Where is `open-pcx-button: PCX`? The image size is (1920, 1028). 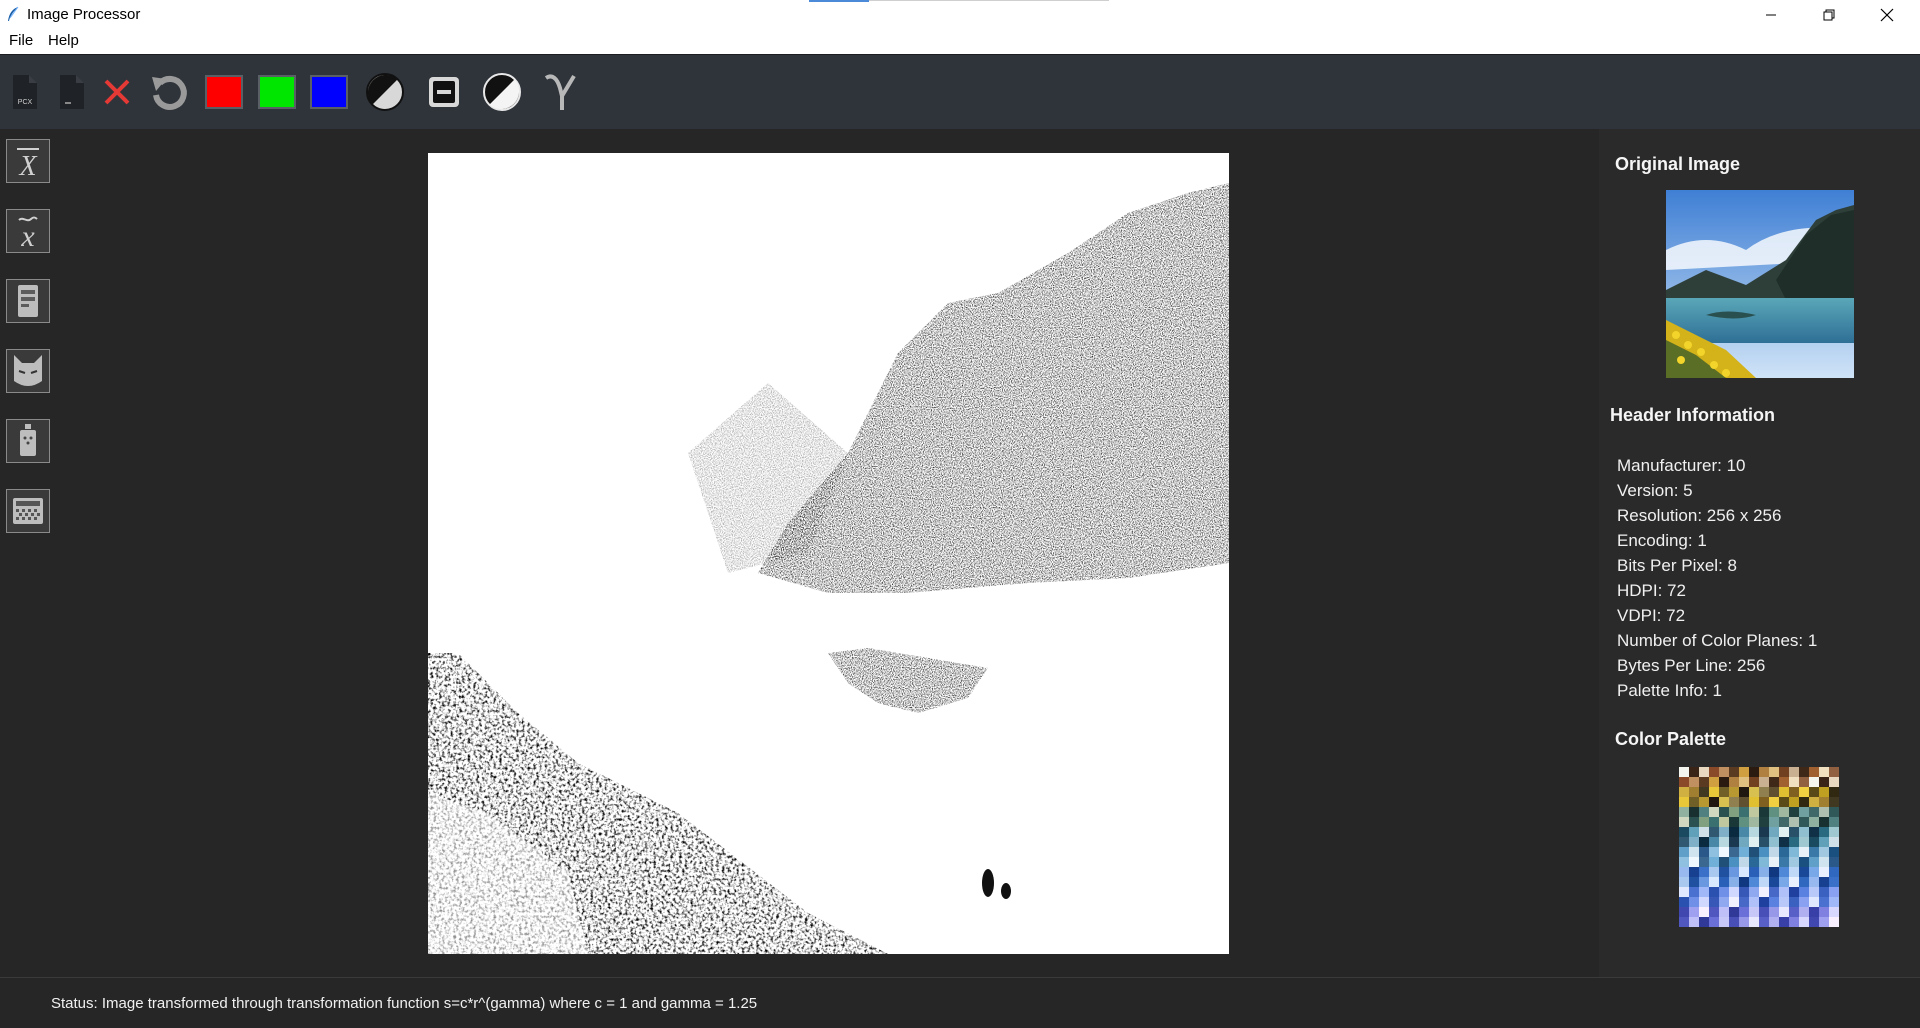
open-pcx-button: PCX is located at coordinates (25, 92).